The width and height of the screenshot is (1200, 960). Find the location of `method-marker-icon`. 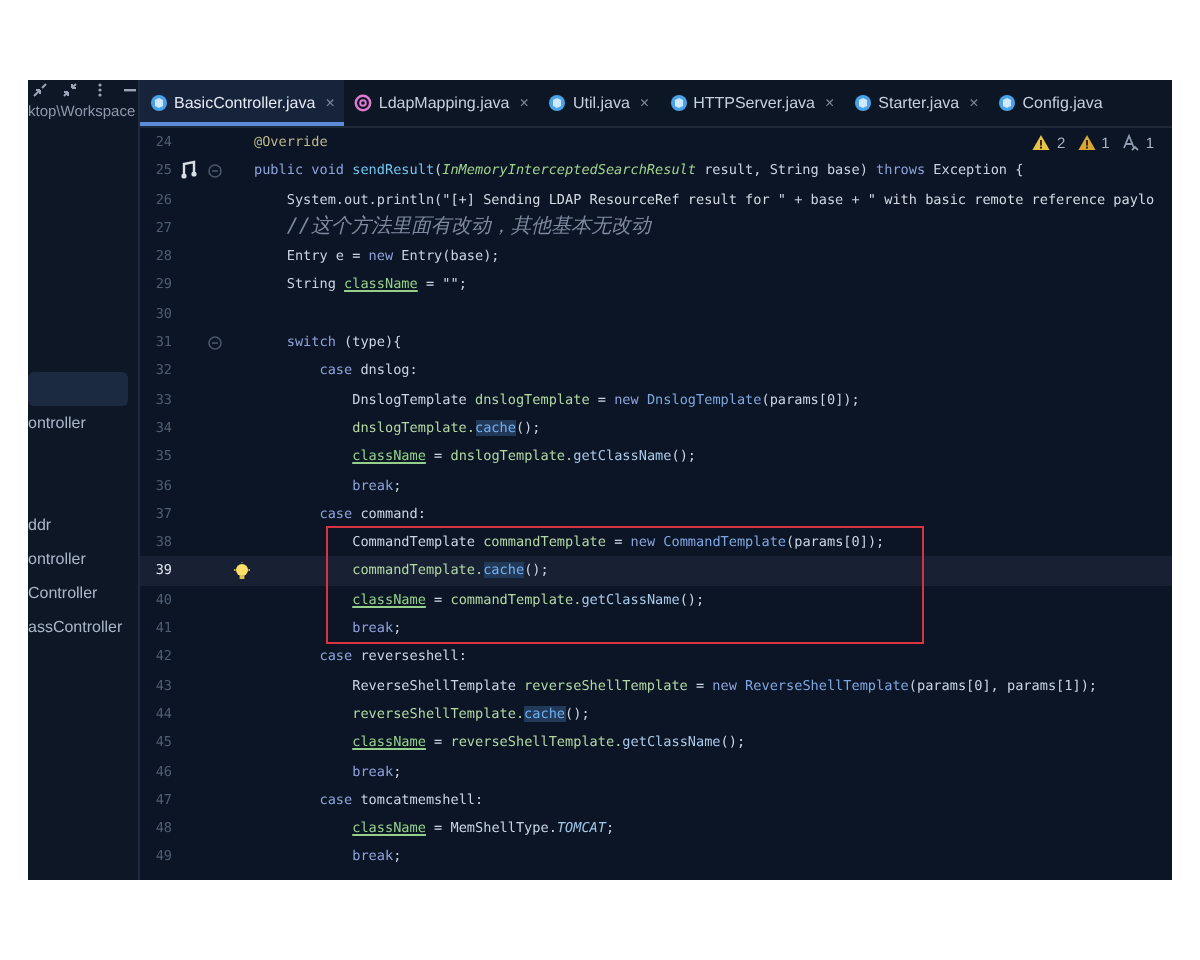

method-marker-icon is located at coordinates (189, 170).